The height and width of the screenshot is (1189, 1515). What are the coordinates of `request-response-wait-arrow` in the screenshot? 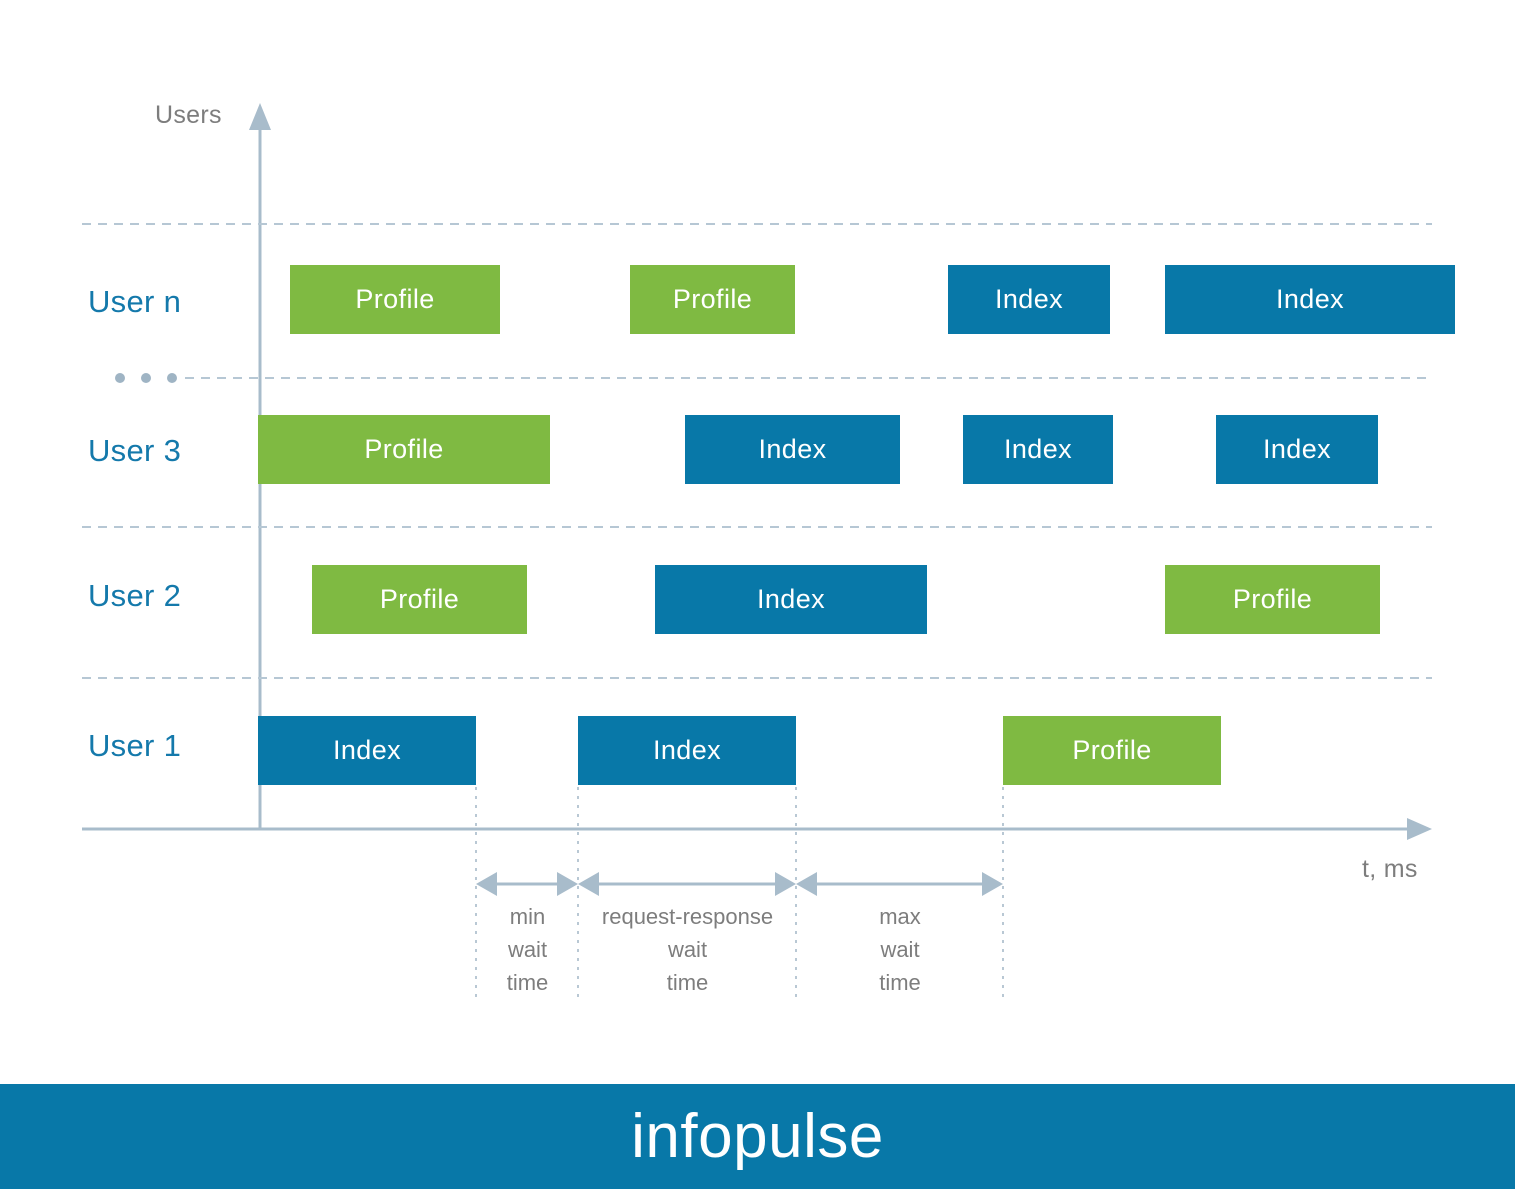 It's located at (687, 884).